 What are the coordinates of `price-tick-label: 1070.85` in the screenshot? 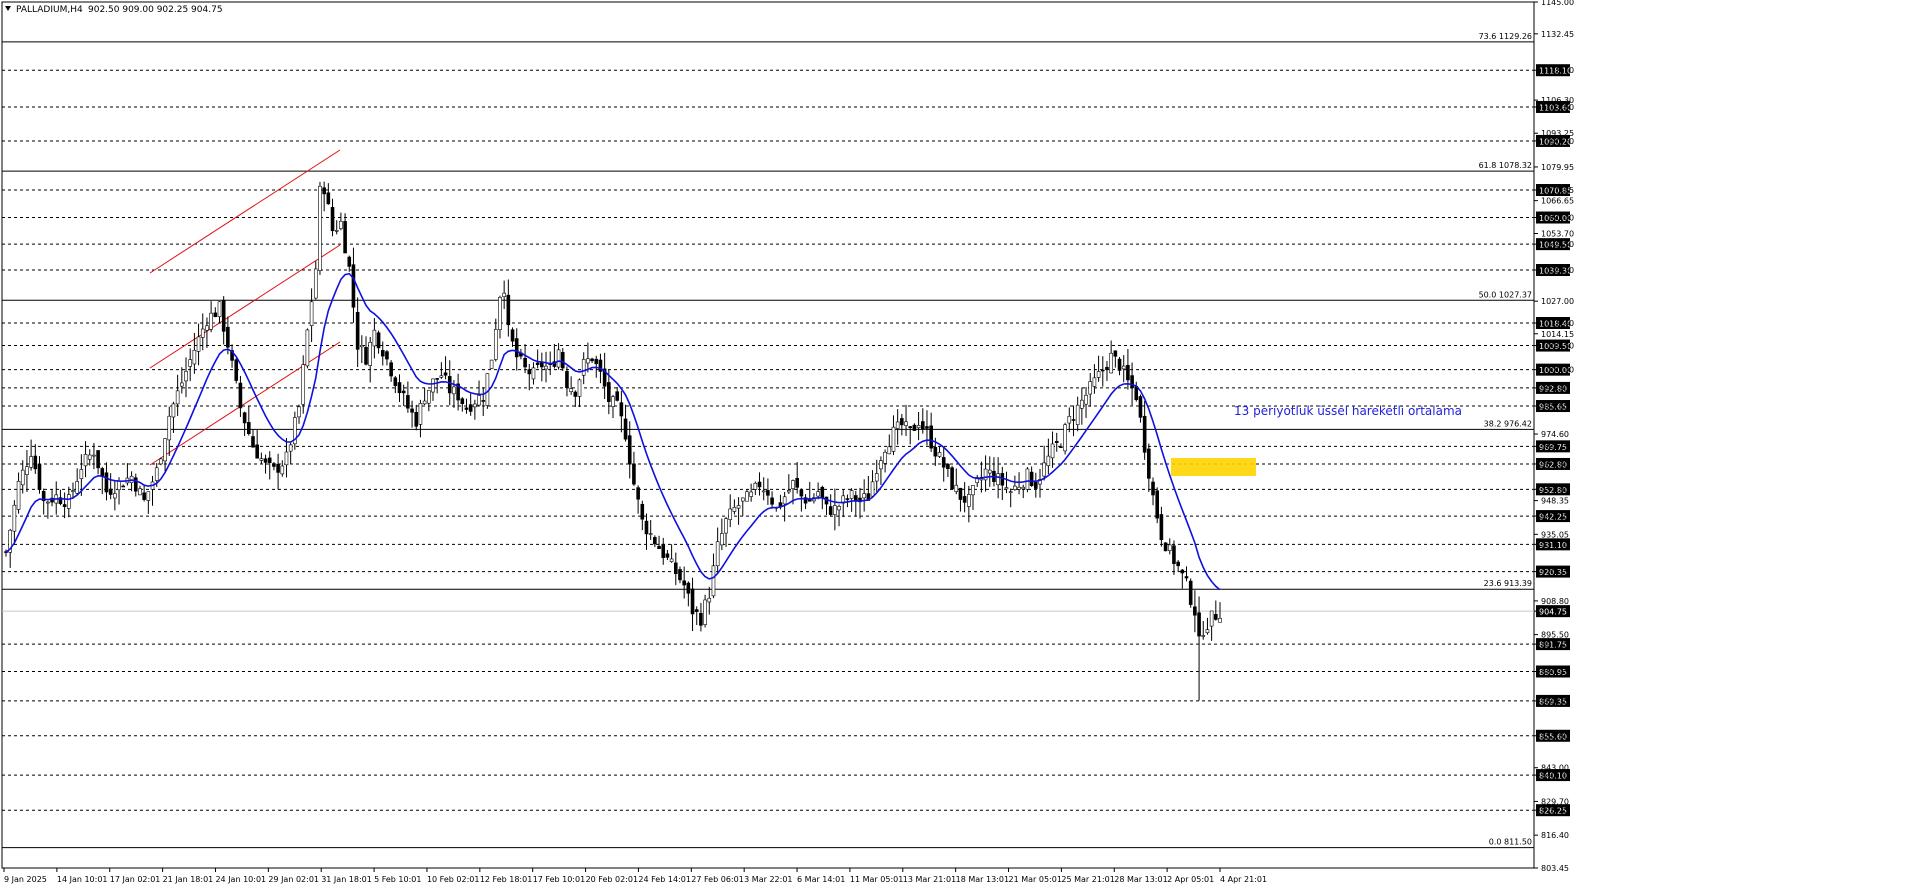 It's located at (1557, 190).